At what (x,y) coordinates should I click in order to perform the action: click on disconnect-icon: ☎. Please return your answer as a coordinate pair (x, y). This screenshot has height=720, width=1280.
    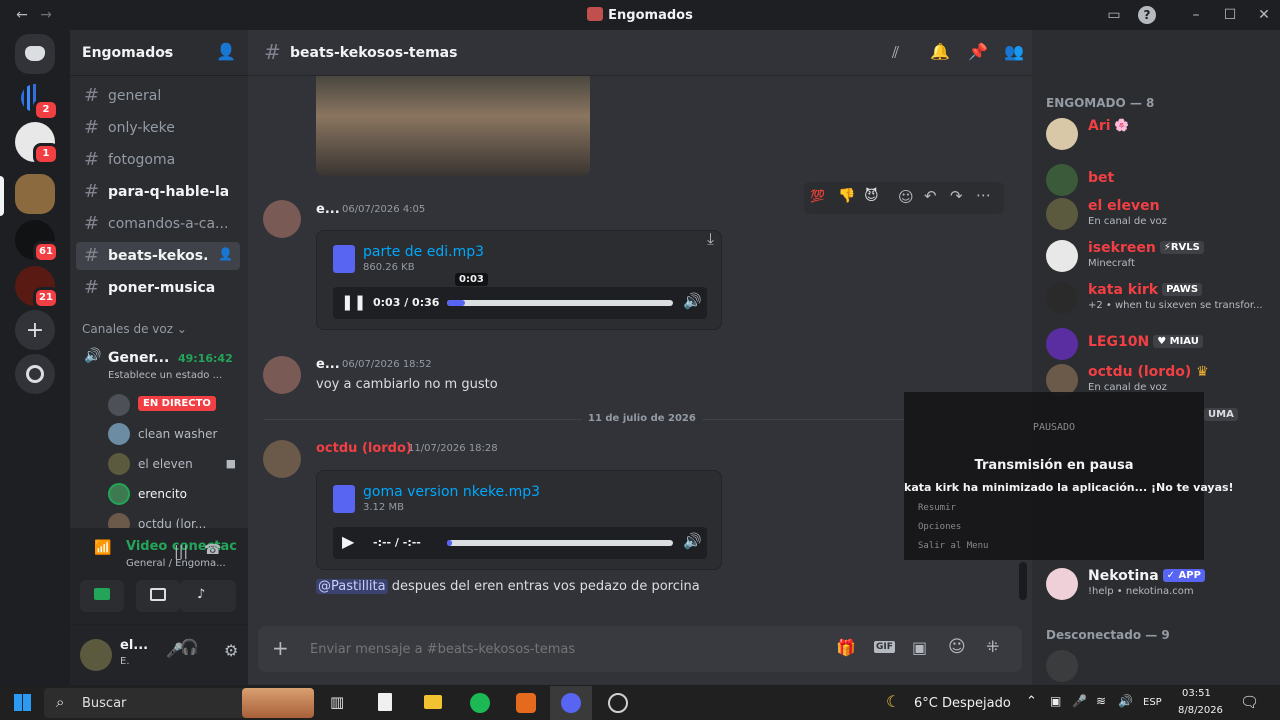
    Looking at the image, I should click on (212, 550).